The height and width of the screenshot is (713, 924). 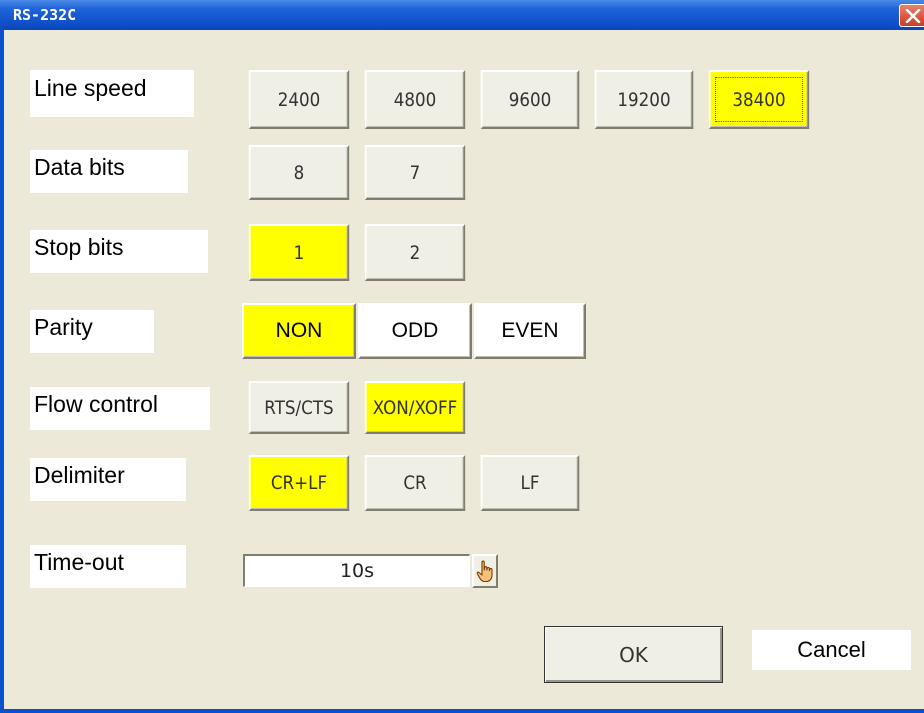 What do you see at coordinates (108, 566) in the screenshot?
I see `time-out-label: Time-out` at bounding box center [108, 566].